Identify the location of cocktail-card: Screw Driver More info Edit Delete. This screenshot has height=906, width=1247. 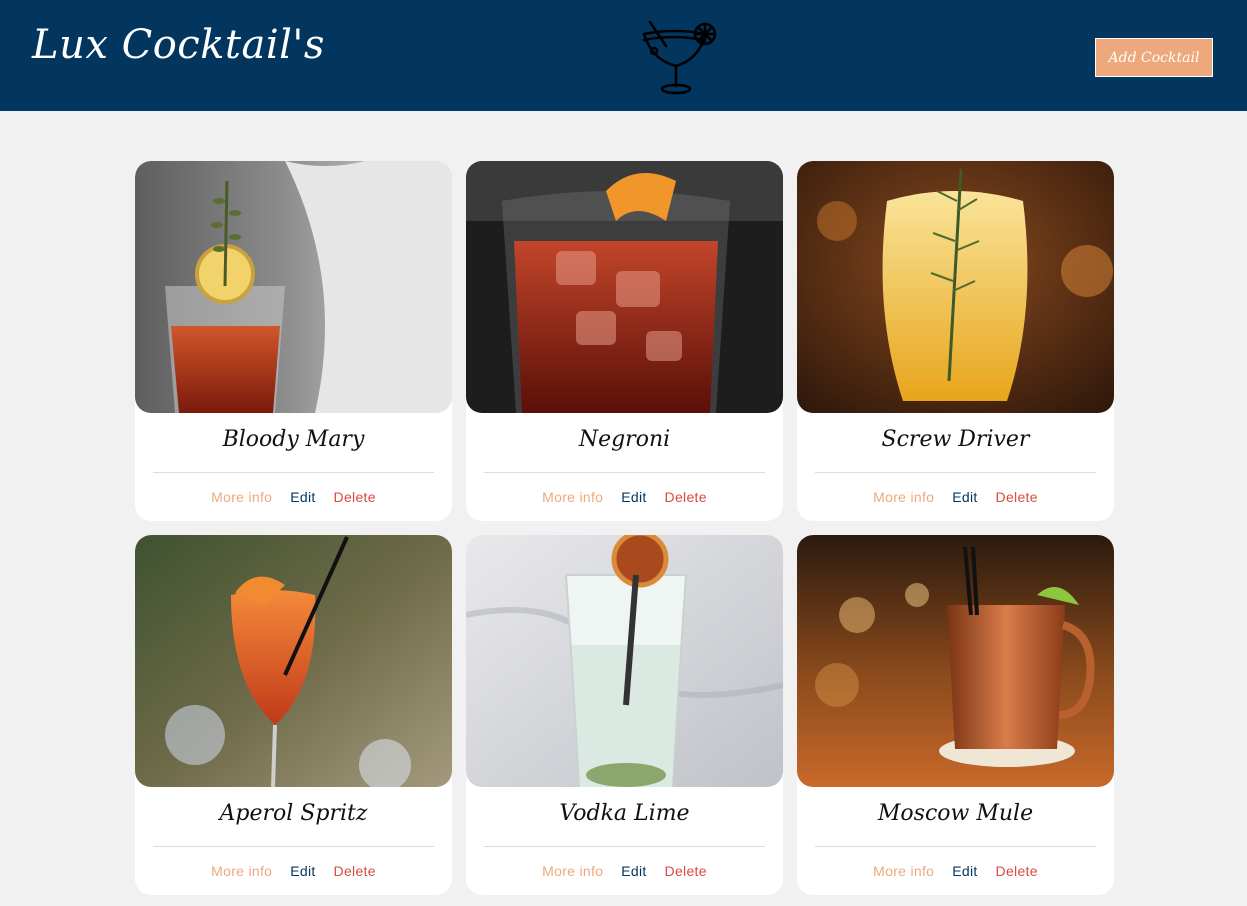
(955, 341).